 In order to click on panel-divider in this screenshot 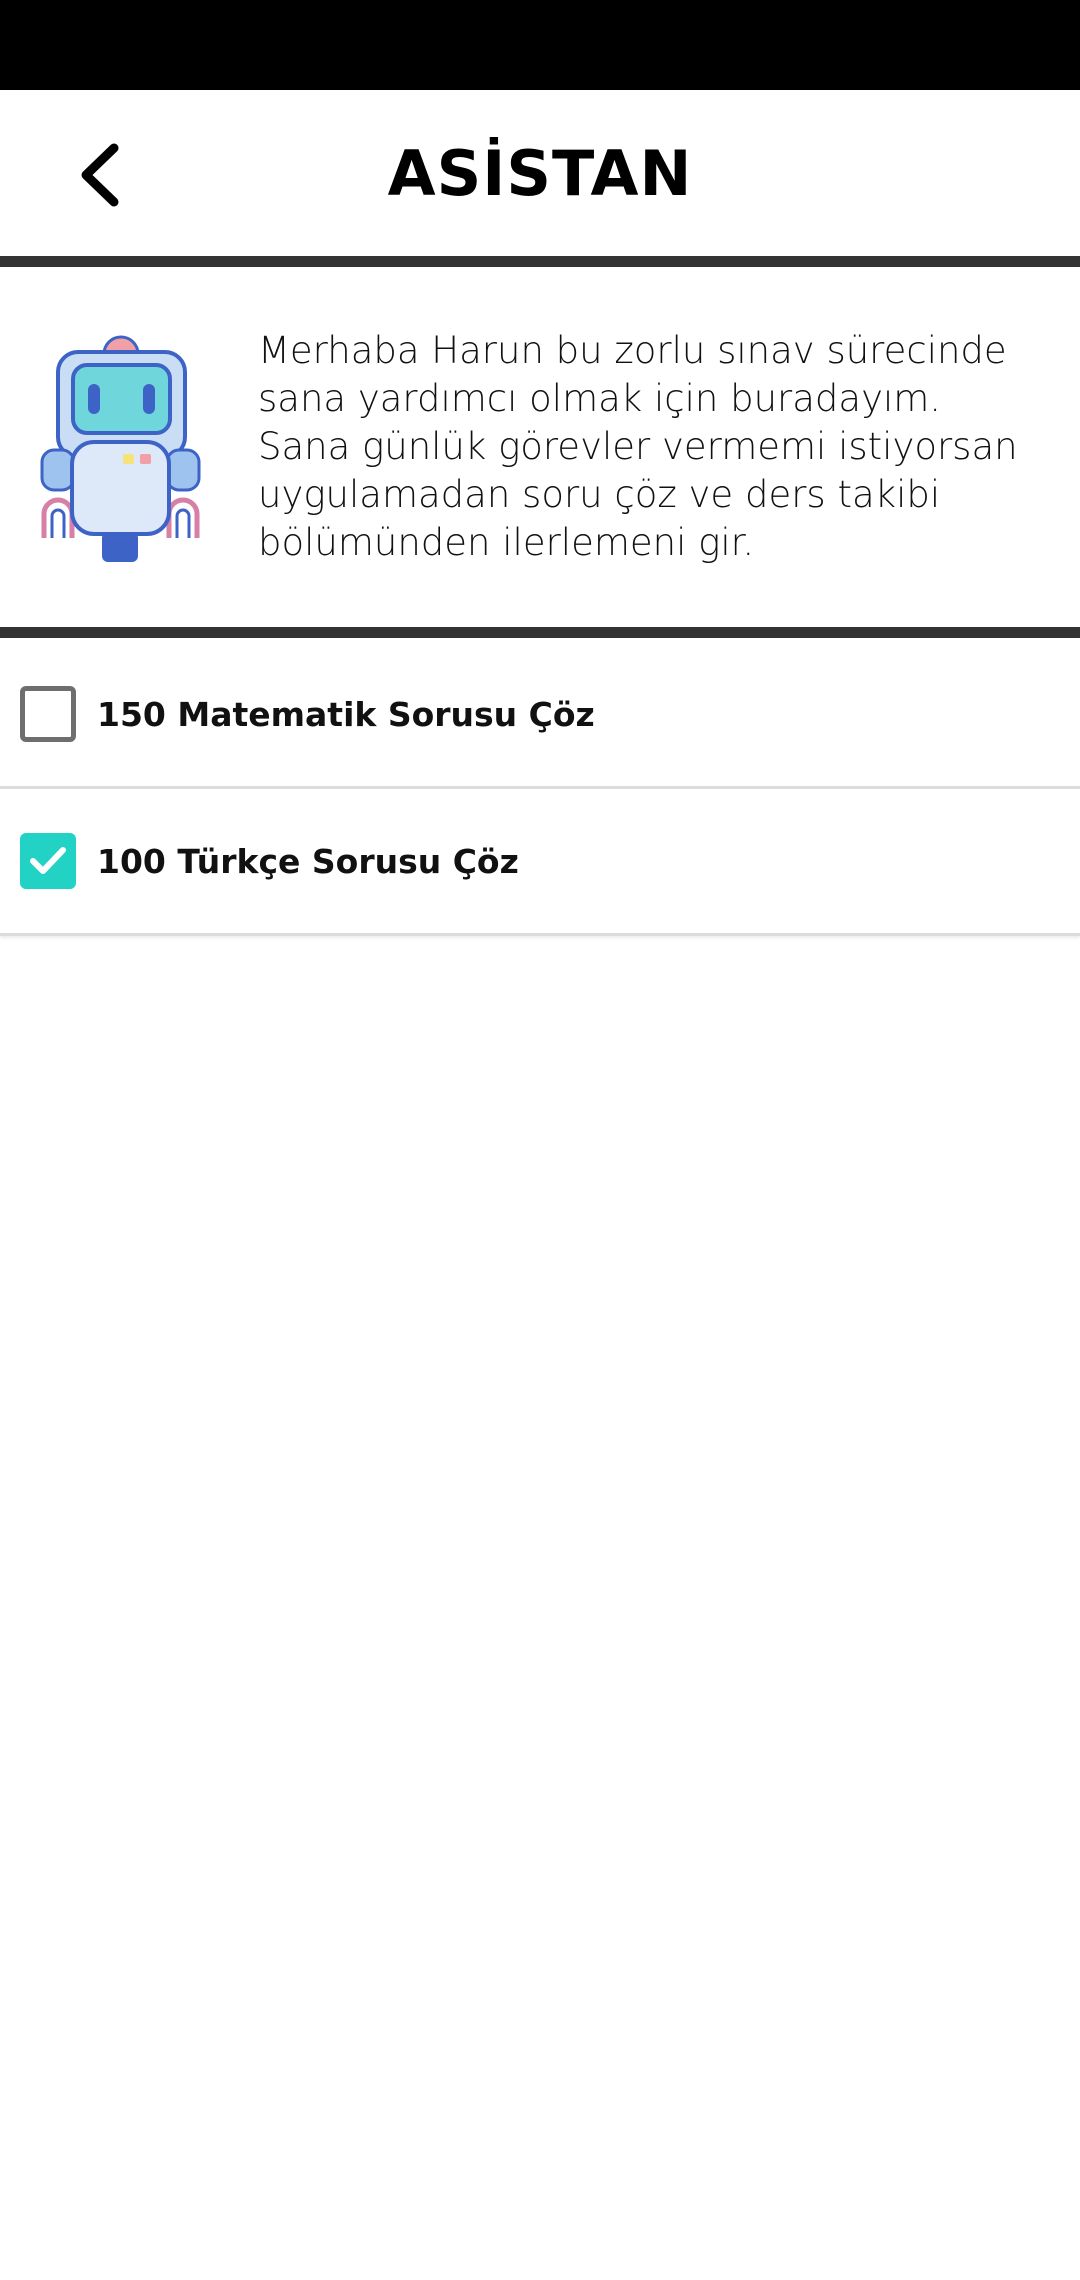, I will do `click(540, 632)`.